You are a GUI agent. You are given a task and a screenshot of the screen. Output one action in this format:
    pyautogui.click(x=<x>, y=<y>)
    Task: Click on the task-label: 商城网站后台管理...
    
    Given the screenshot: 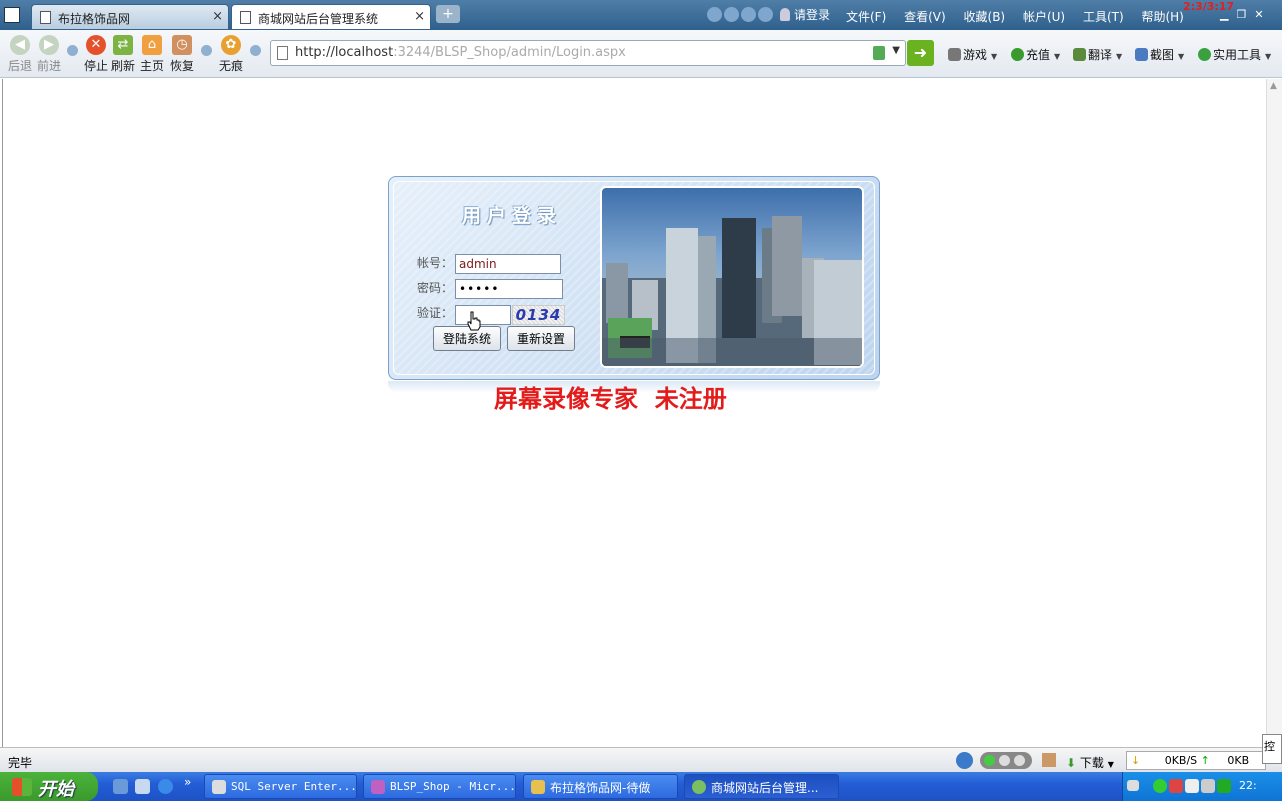 What is the action you would take?
    pyautogui.click(x=765, y=788)
    